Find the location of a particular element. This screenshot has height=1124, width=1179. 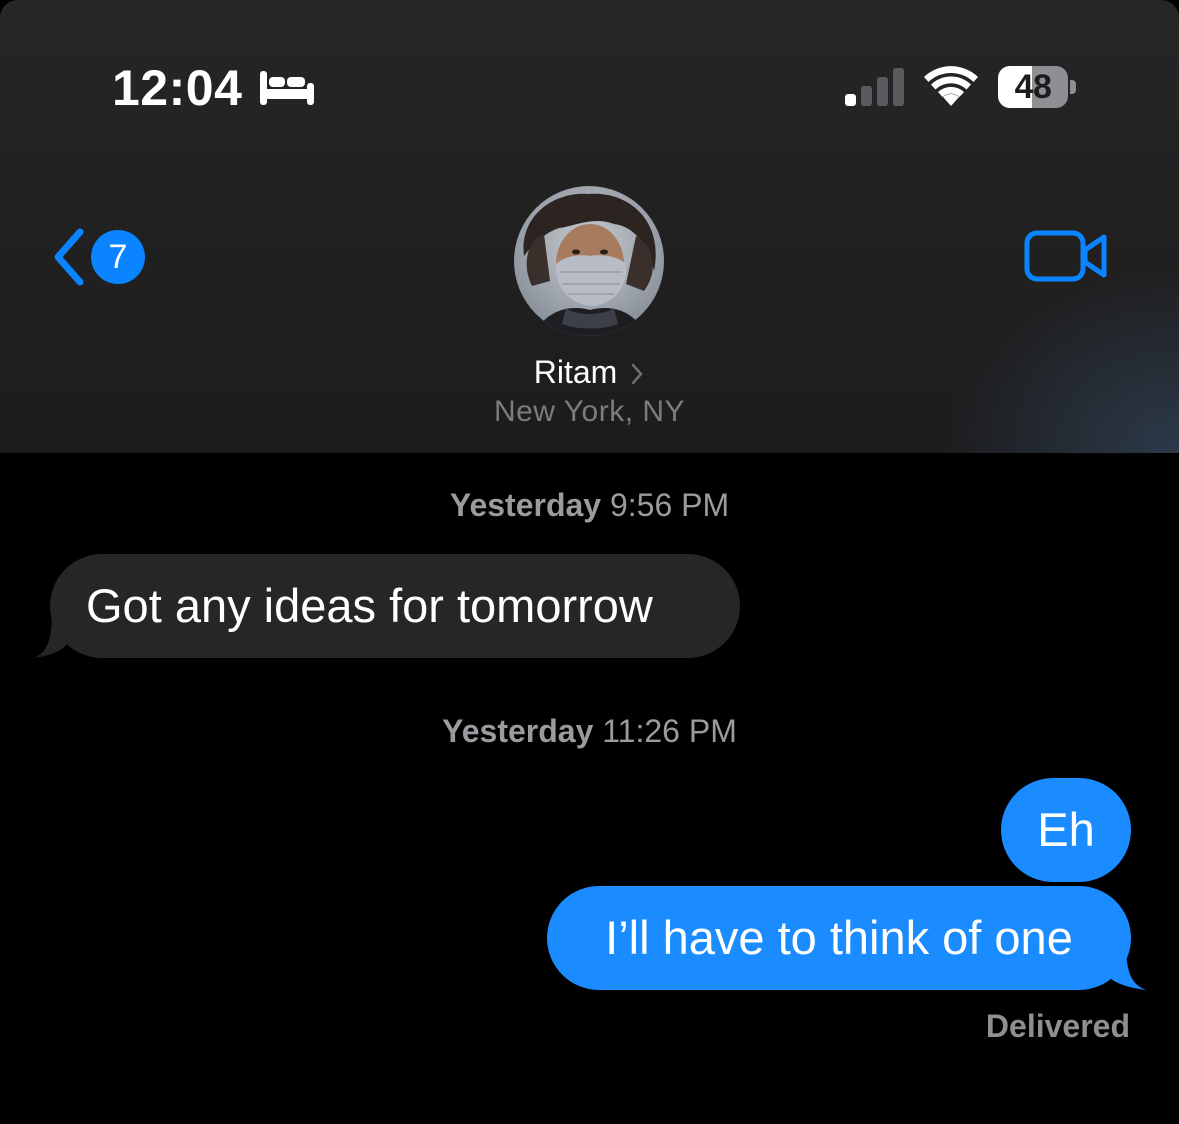

timestamp-time: 9:56 PM is located at coordinates (669, 505).